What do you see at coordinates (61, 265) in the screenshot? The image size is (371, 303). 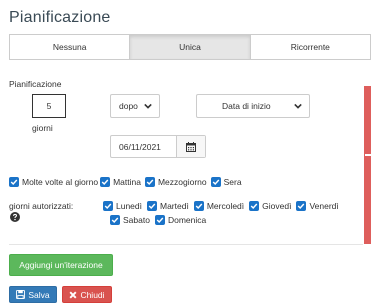 I see `add-iteration-button: Aggiungi un'iterazione` at bounding box center [61, 265].